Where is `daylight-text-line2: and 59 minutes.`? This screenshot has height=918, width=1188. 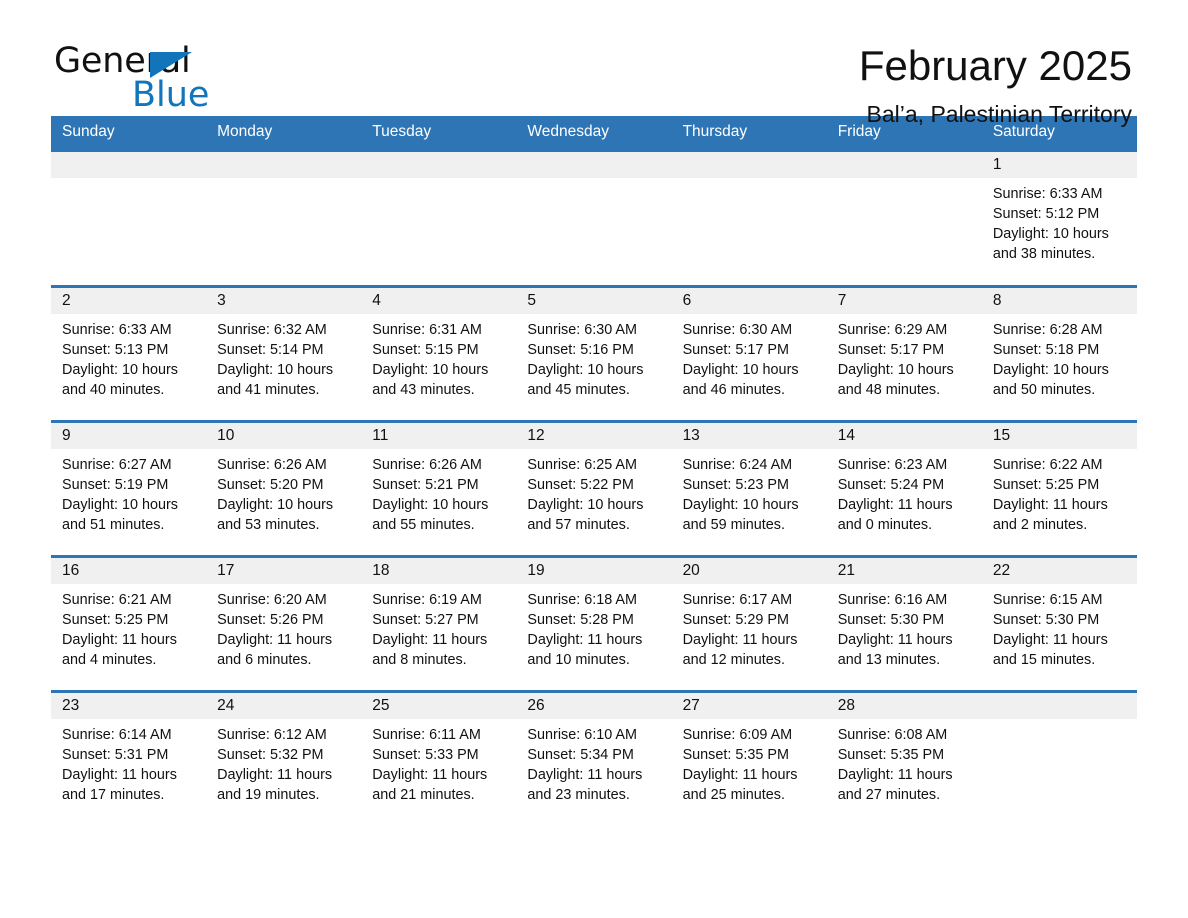
daylight-text-line2: and 59 minutes. is located at coordinates (733, 525).